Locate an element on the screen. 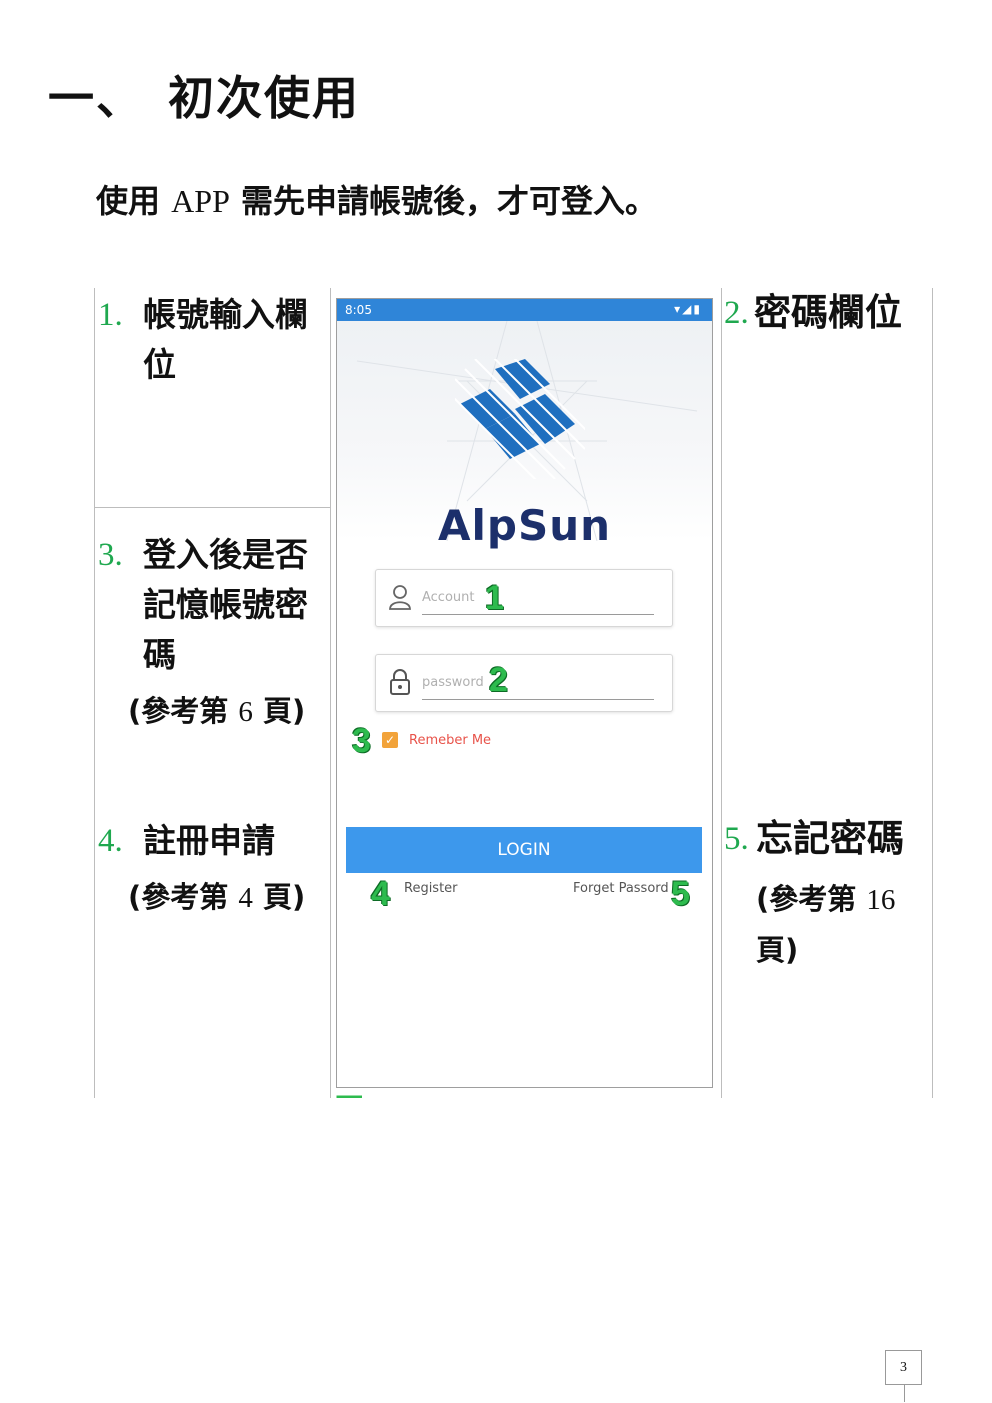 The width and height of the screenshot is (992, 1403). note-text: 記憶帳號密 is located at coordinates (225, 604).